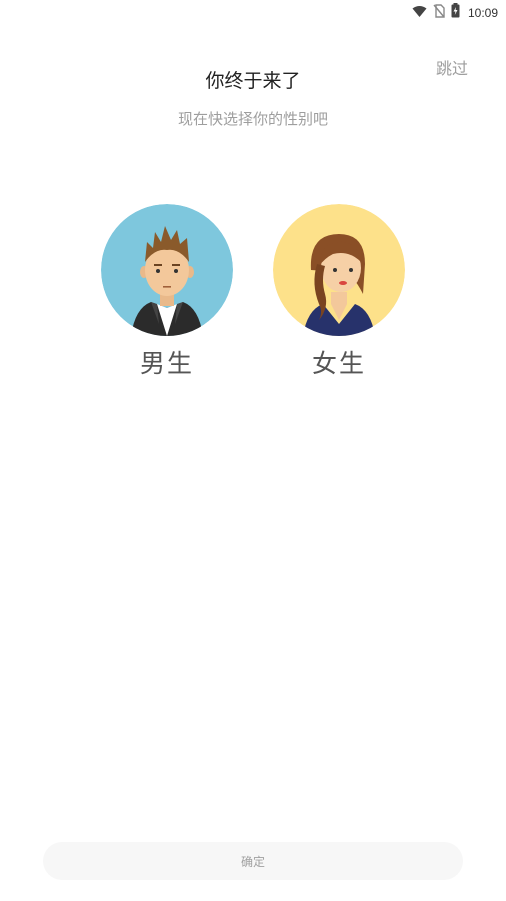  Describe the element at coordinates (252, 119) in the screenshot. I see `page-subtitle: 现在快选择你的性别吧` at that location.